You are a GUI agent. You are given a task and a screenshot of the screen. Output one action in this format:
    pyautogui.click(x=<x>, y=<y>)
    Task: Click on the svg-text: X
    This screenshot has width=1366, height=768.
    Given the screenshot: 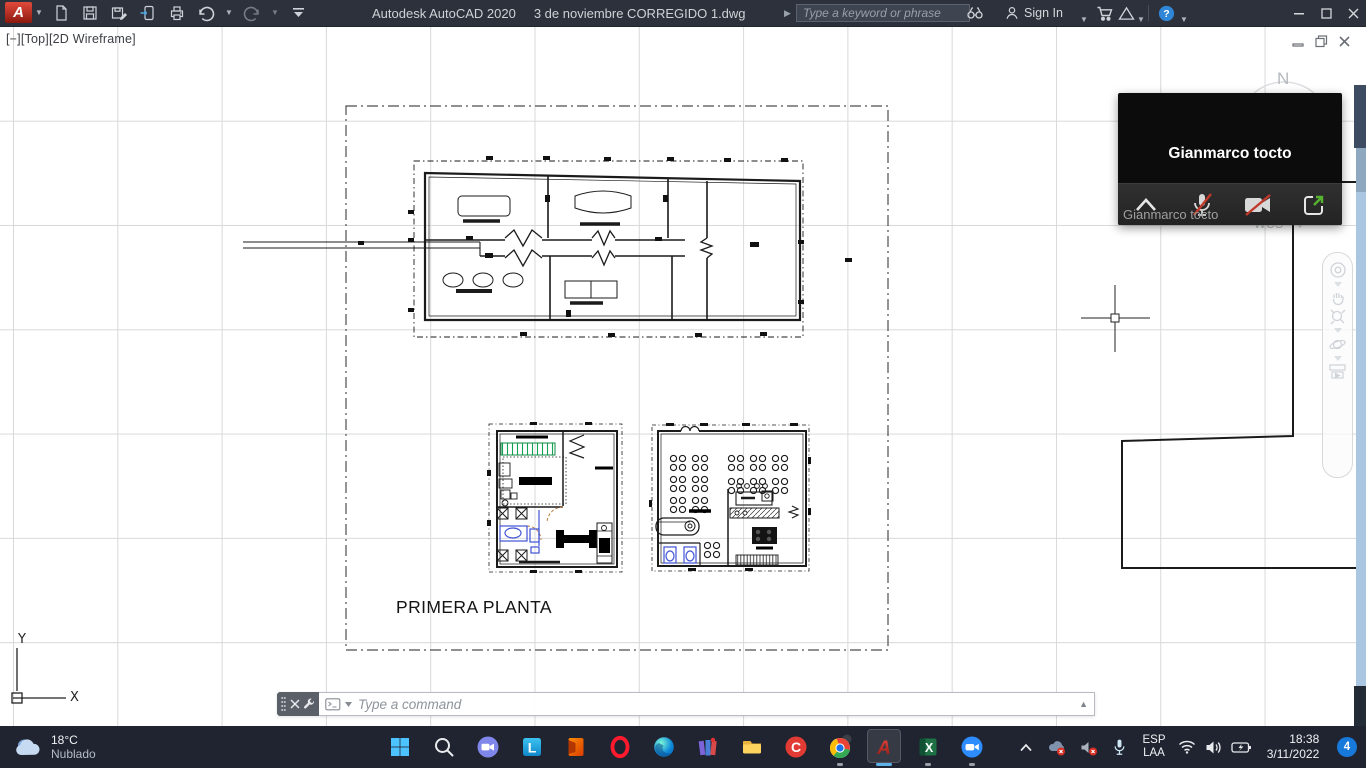 What is the action you would take?
    pyautogui.click(x=929, y=748)
    